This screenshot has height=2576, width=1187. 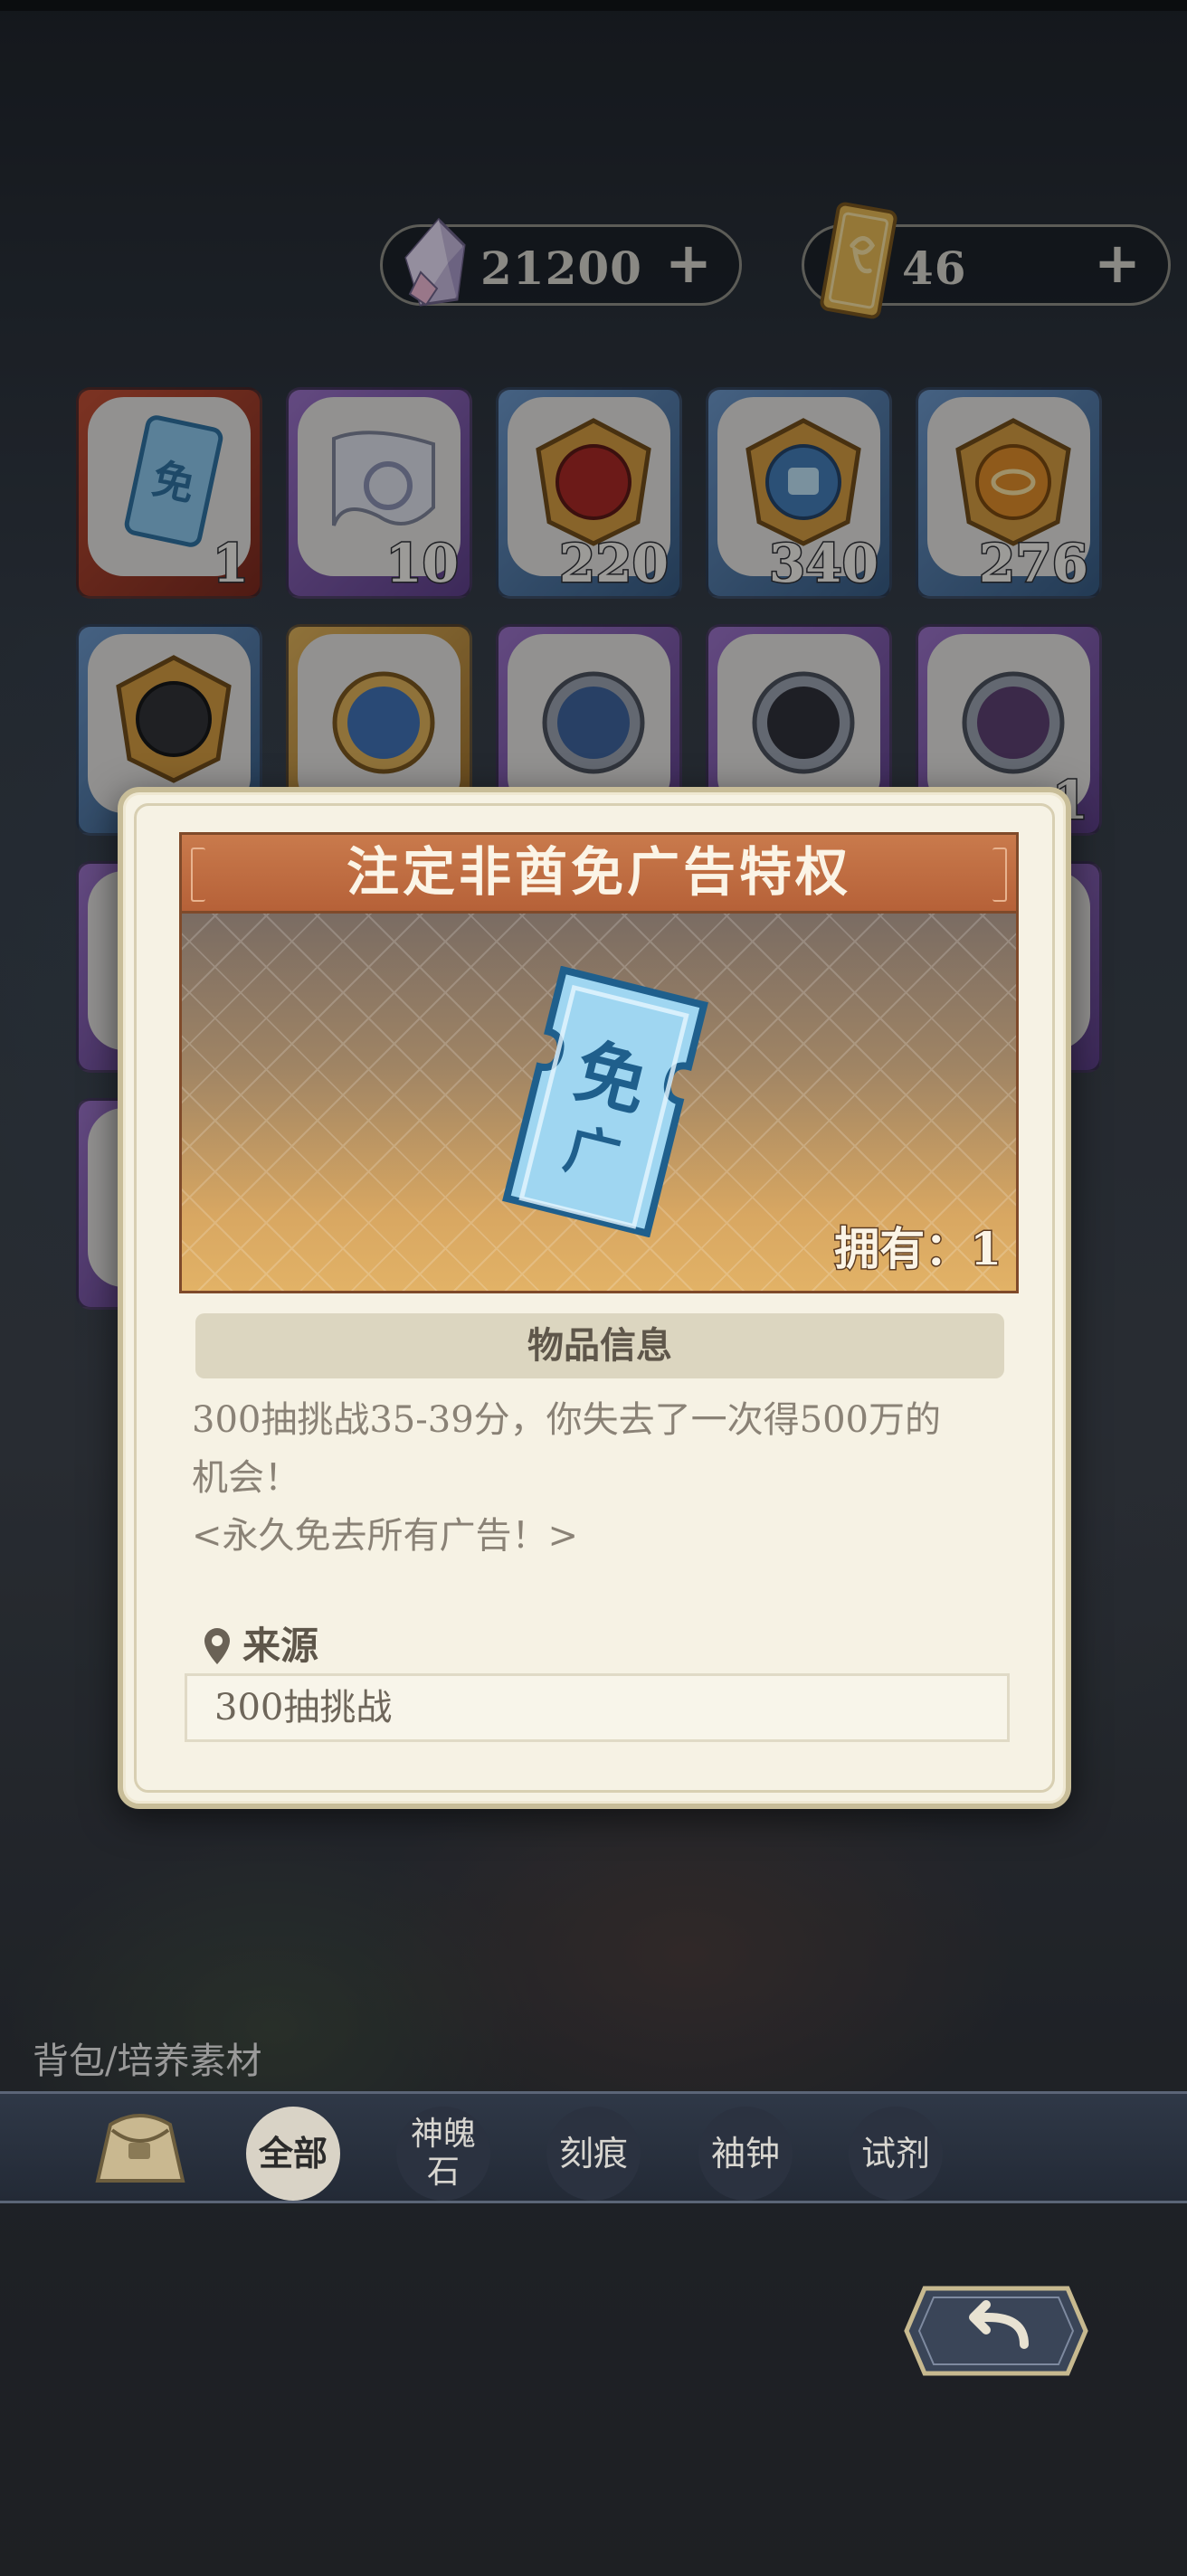 I want to click on tab-soul-stone: 神魄石, so click(x=443, y=2154).